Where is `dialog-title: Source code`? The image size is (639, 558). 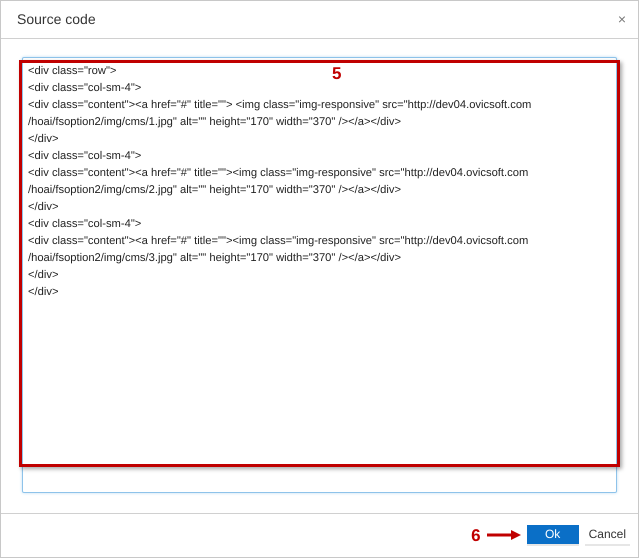 dialog-title: Source code is located at coordinates (56, 19).